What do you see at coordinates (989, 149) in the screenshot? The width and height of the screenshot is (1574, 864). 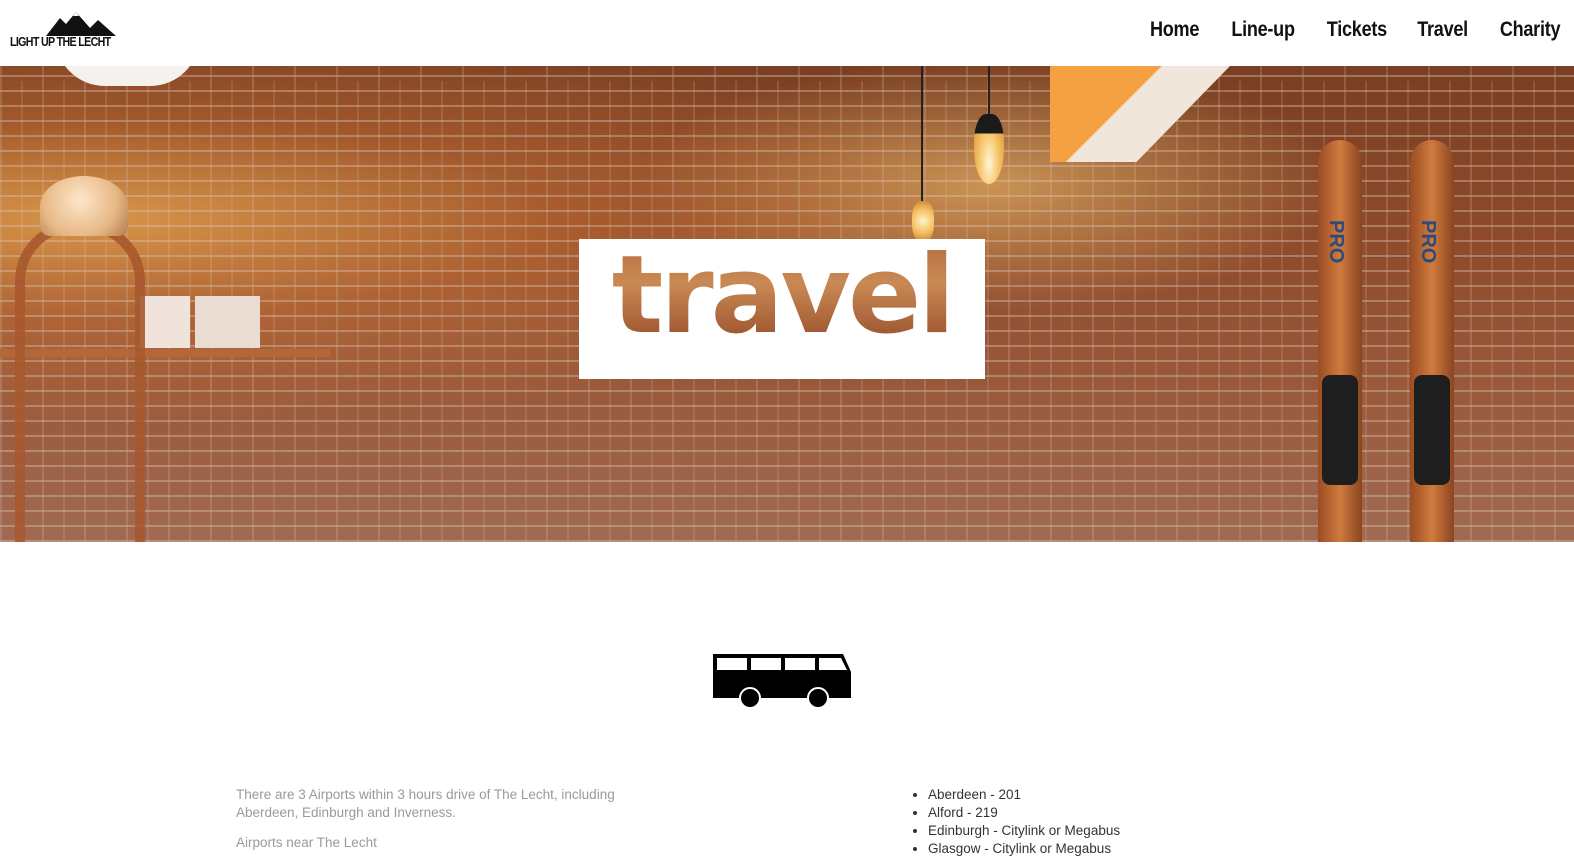 I see `light-bulb` at bounding box center [989, 149].